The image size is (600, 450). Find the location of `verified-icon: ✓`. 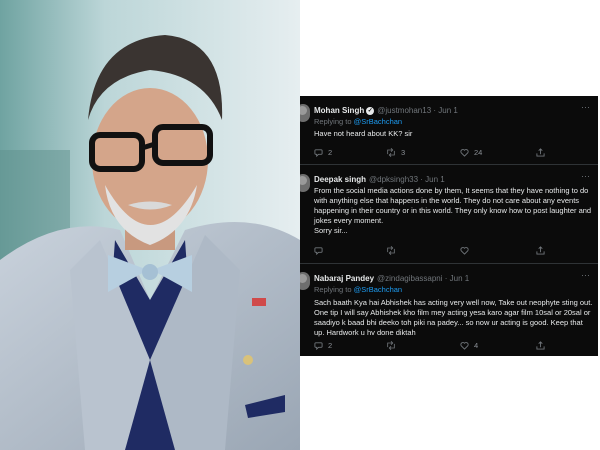

verified-icon: ✓ is located at coordinates (370, 110).